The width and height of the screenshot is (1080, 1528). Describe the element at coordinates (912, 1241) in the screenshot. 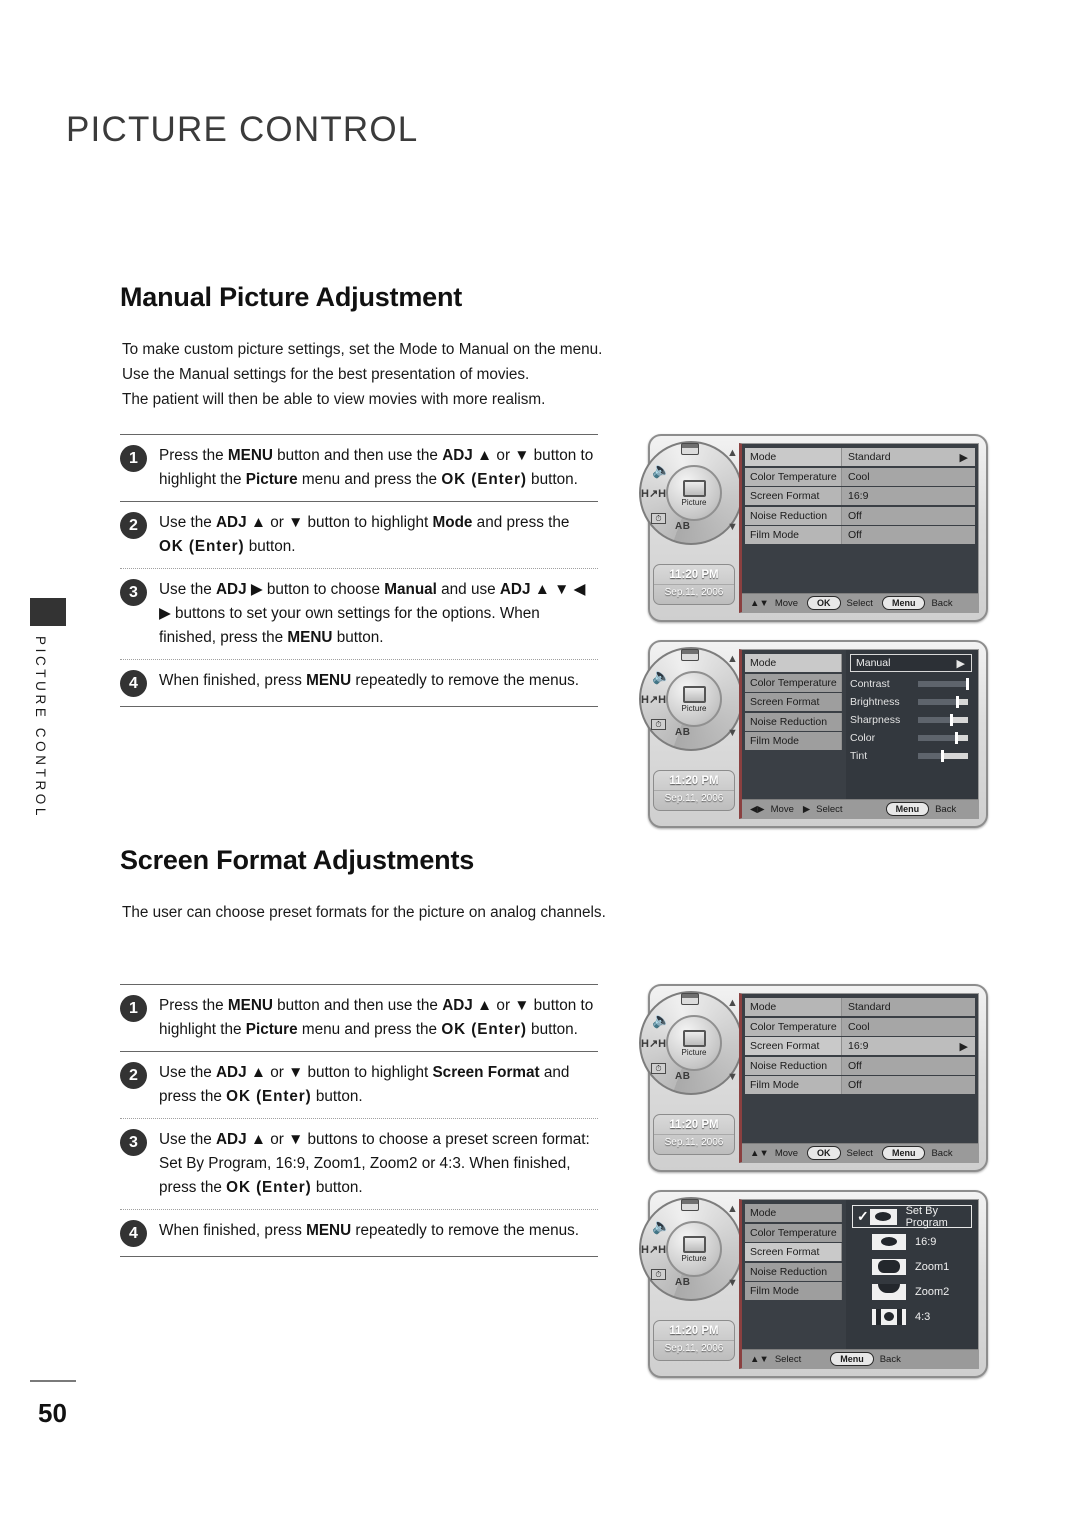

I see `format-option-169: 16:9` at that location.